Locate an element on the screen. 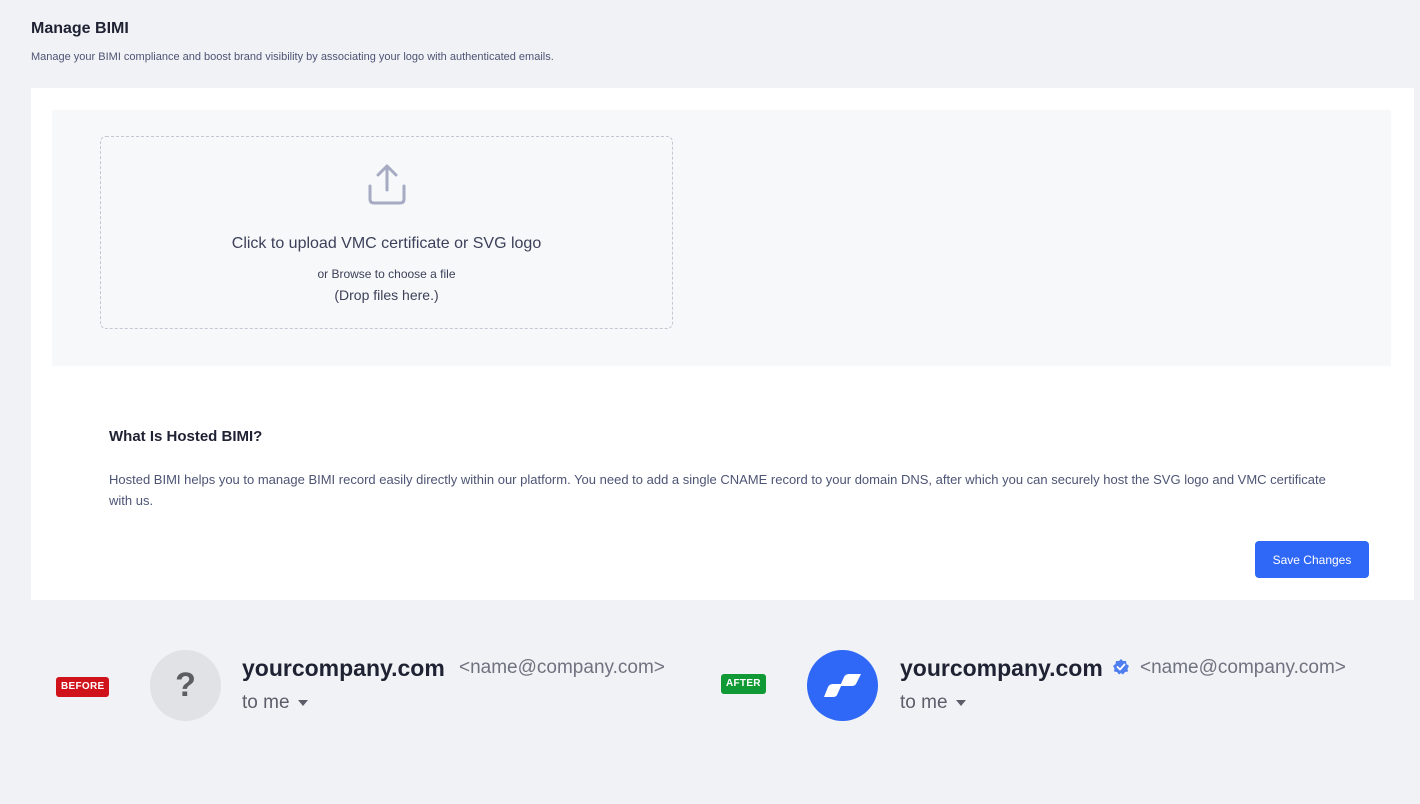 The image size is (1420, 804). drop-hint: (Drop files here.) is located at coordinates (386, 295).